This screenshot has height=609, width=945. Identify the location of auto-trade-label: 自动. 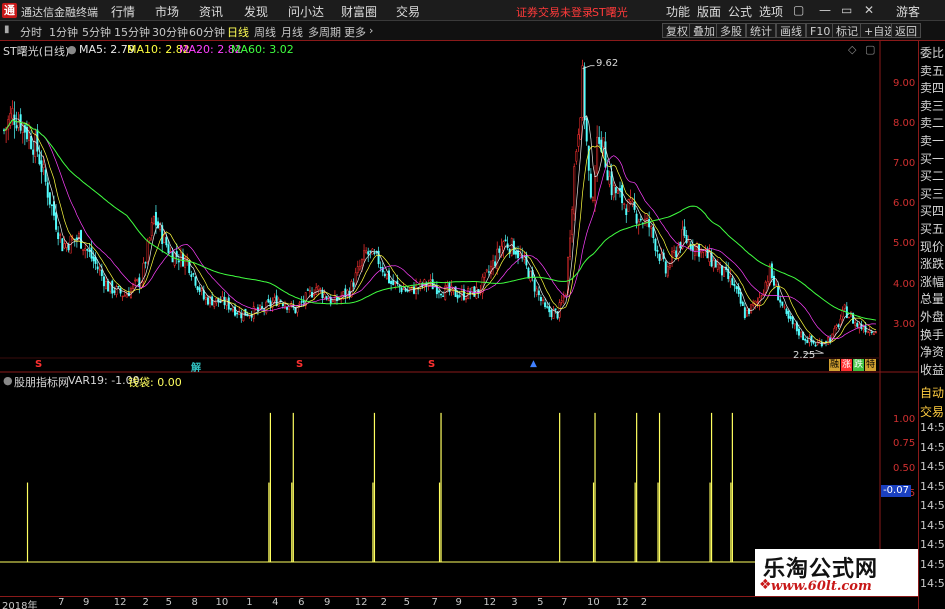
(932, 393).